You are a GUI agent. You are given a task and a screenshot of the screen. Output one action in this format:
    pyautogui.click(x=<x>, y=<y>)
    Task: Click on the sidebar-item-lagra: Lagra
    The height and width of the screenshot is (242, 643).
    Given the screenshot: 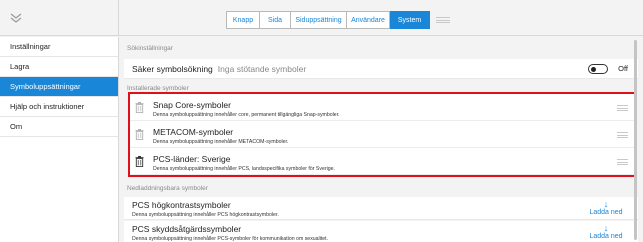 What is the action you would take?
    pyautogui.click(x=59, y=67)
    